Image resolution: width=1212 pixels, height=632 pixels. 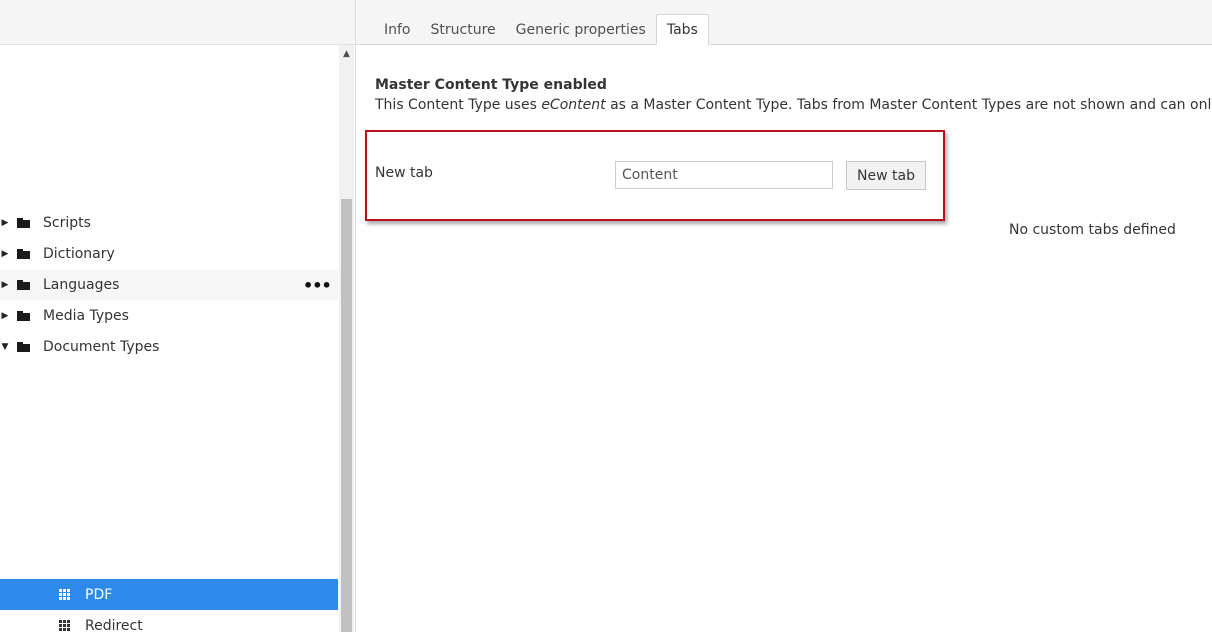 I want to click on scrollbar-thumb, so click(x=346, y=415).